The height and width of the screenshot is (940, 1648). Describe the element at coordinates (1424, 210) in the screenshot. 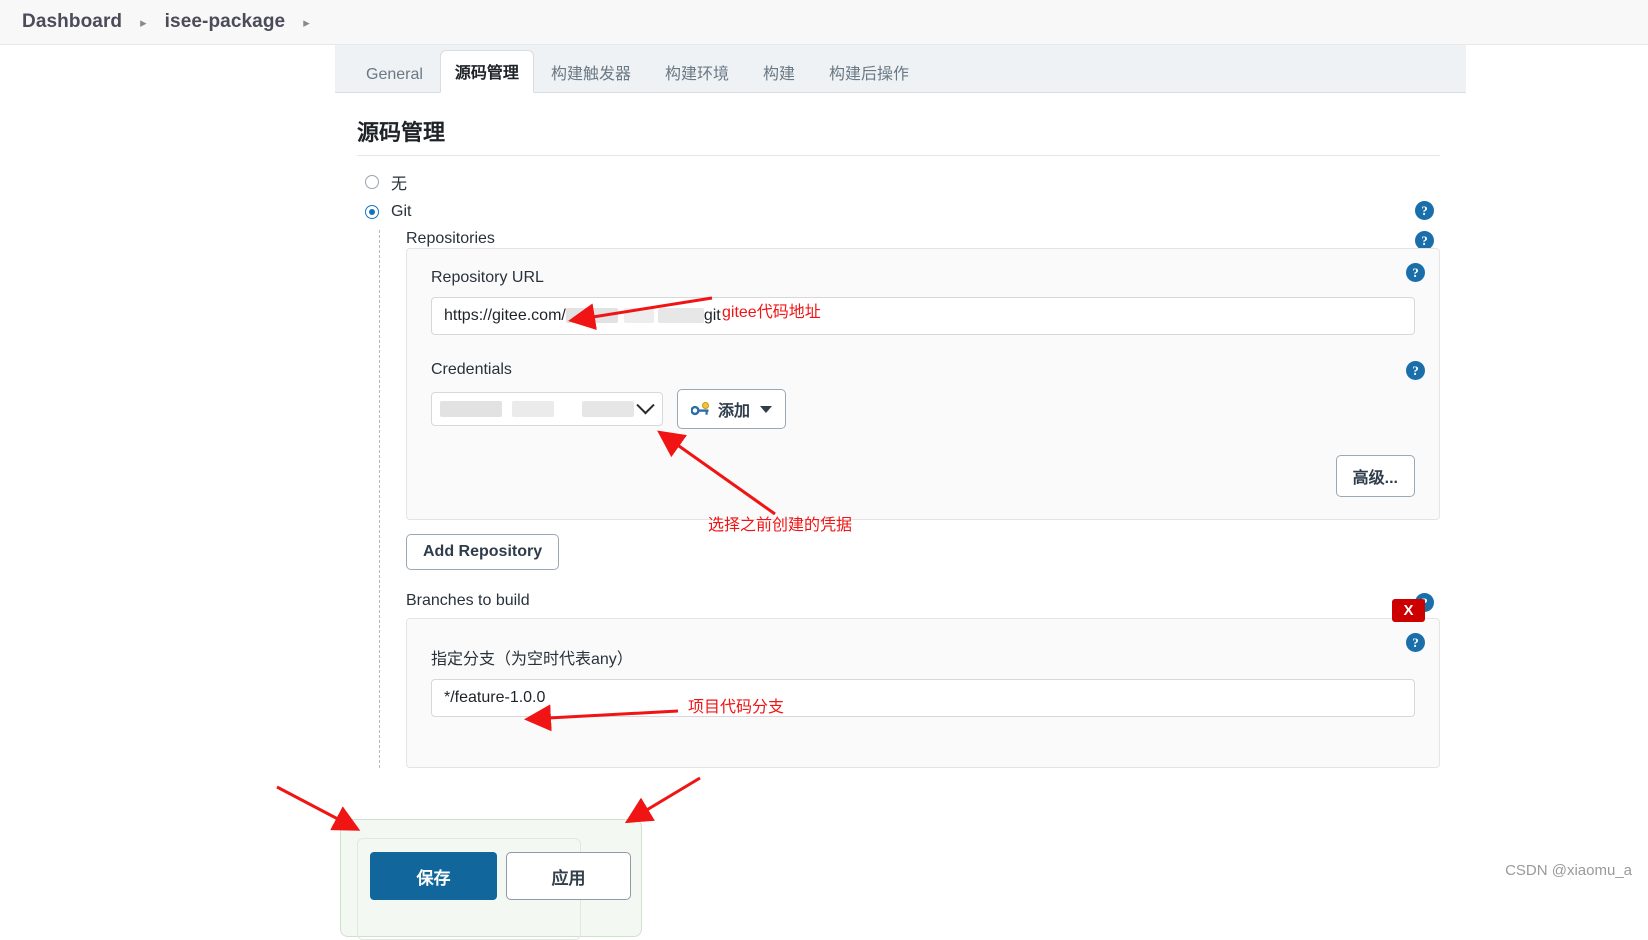

I see `help-icon-git: ?` at that location.